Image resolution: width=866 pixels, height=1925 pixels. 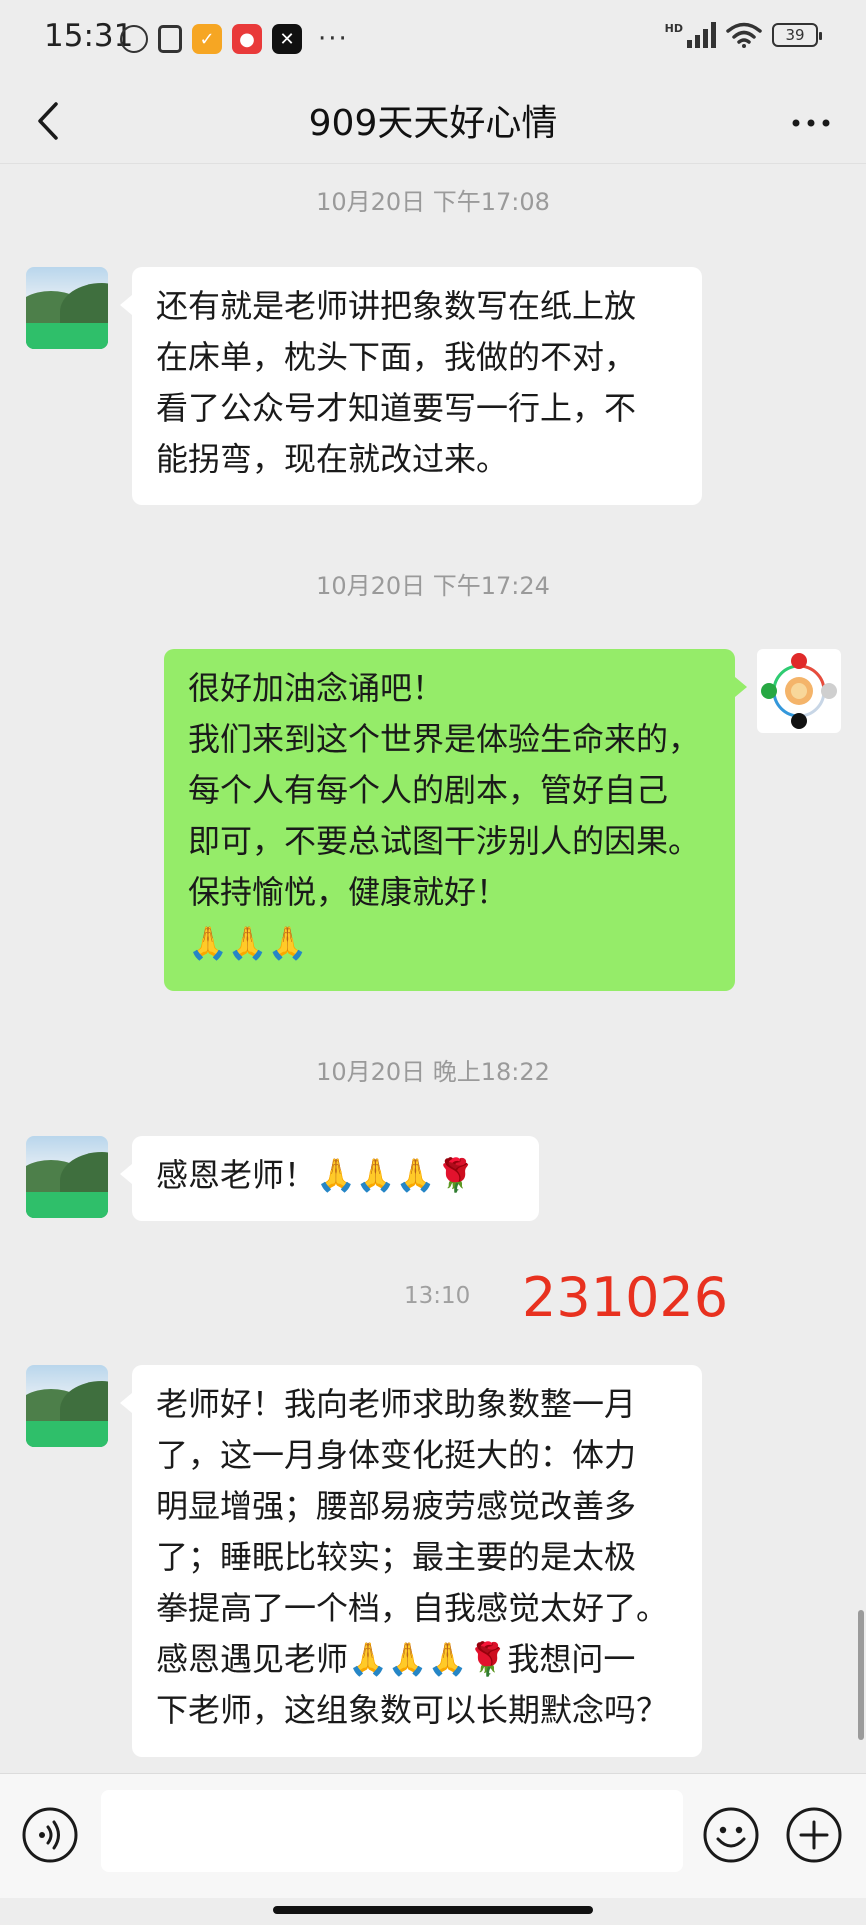 What do you see at coordinates (433, 202) in the screenshot?
I see `message-timestamp: 10月20日 下午17:08` at bounding box center [433, 202].